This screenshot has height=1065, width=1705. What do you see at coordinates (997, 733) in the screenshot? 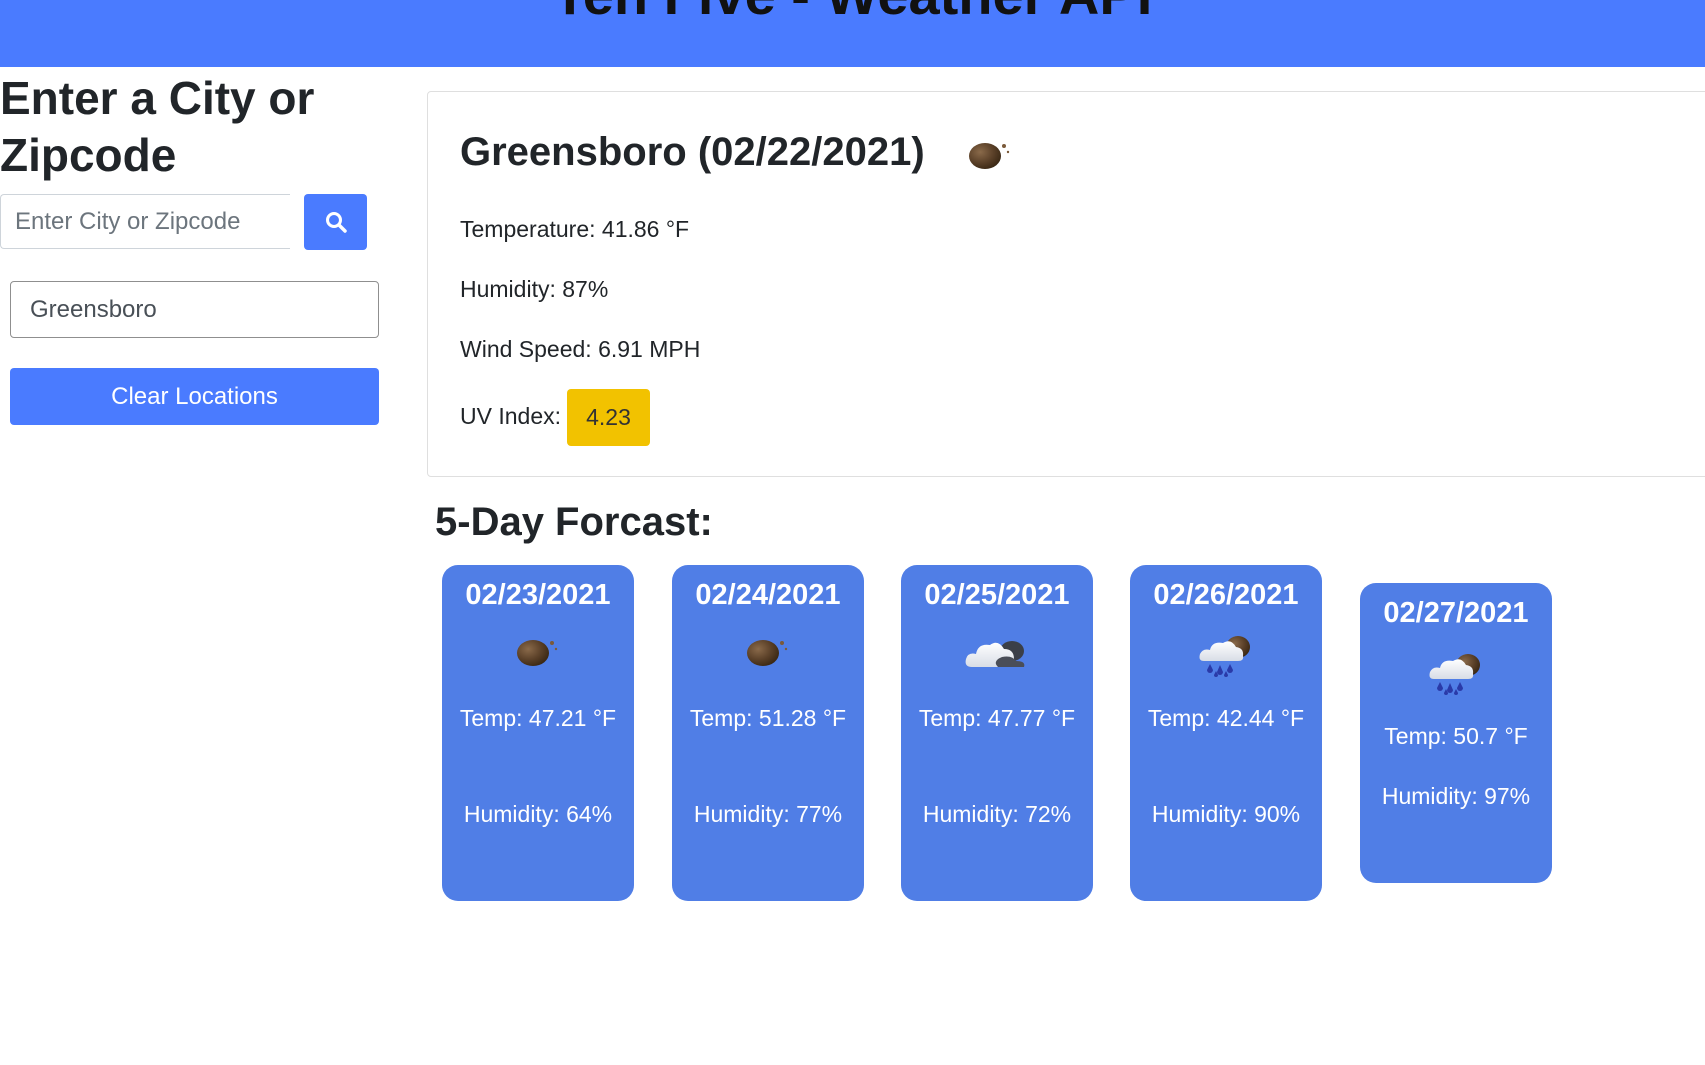
I see `forecast-card: 02/25/2021 Temp: 47.77 °F Humidity: 72%` at bounding box center [997, 733].